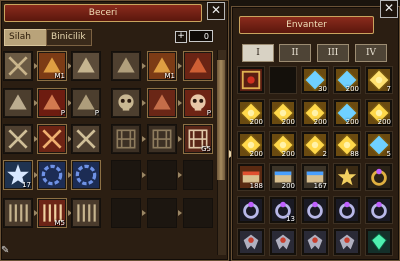 The height and width of the screenshot is (261, 400). Describe the element at coordinates (198, 139) in the screenshot. I see `skill-icon-rune-grid-red: G5` at that location.